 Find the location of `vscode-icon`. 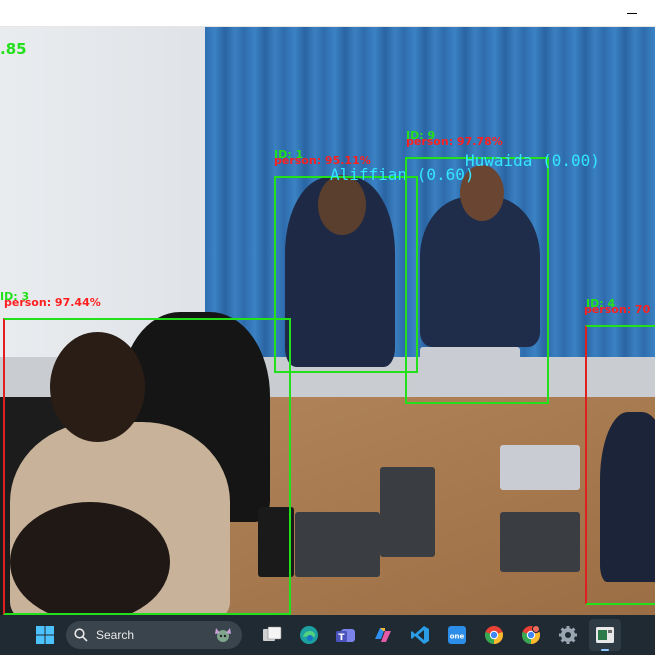

vscode-icon is located at coordinates (420, 635).